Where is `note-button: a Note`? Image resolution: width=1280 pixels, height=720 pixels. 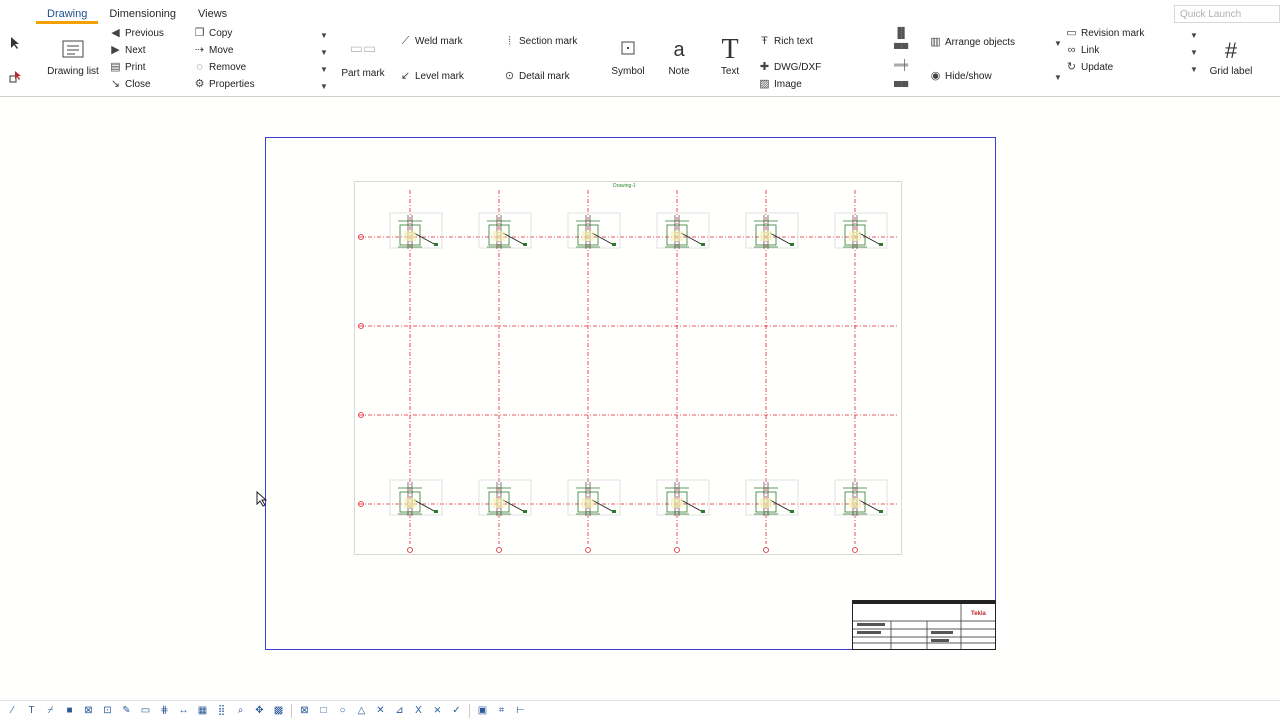
note-button: a Note is located at coordinates (679, 57).